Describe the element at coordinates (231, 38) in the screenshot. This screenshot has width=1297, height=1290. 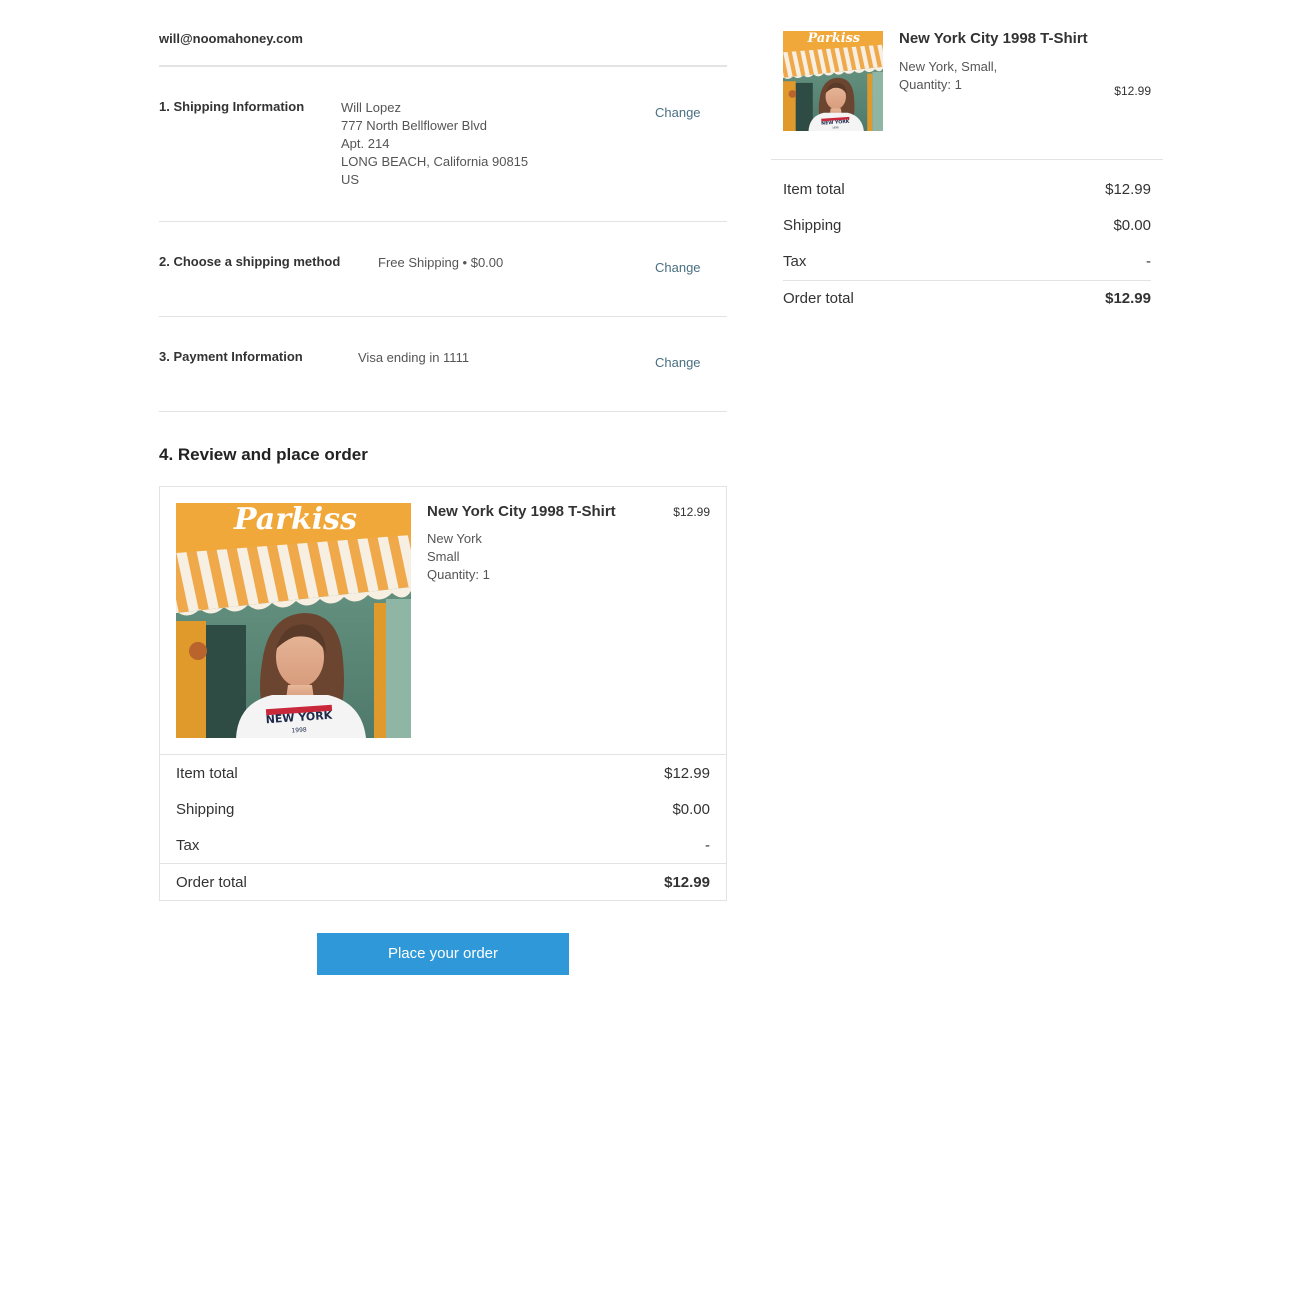
I see `account-email: will@noomahoney.com` at that location.